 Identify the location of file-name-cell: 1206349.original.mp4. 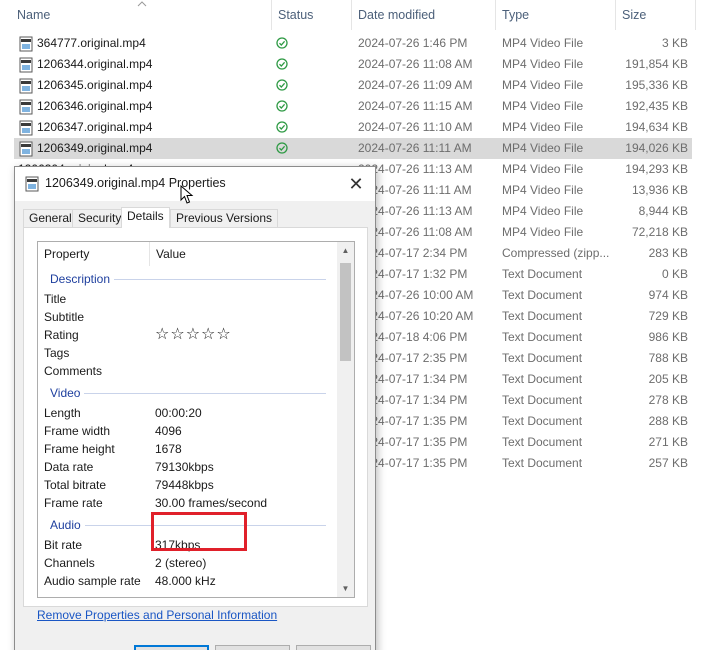
(143, 148).